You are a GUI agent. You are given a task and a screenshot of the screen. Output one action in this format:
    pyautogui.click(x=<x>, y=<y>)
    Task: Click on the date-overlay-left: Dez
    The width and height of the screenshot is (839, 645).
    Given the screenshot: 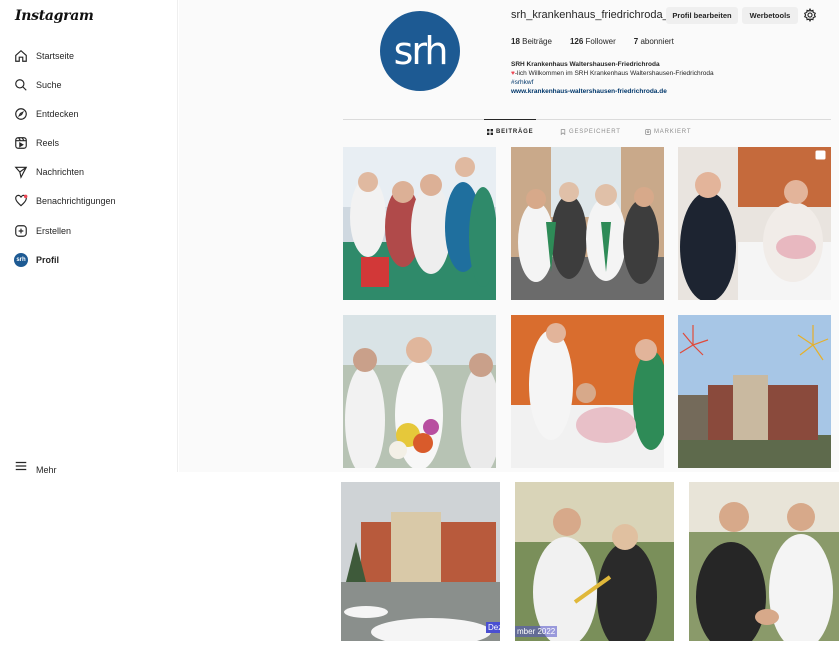 What is the action you would take?
    pyautogui.click(x=493, y=627)
    